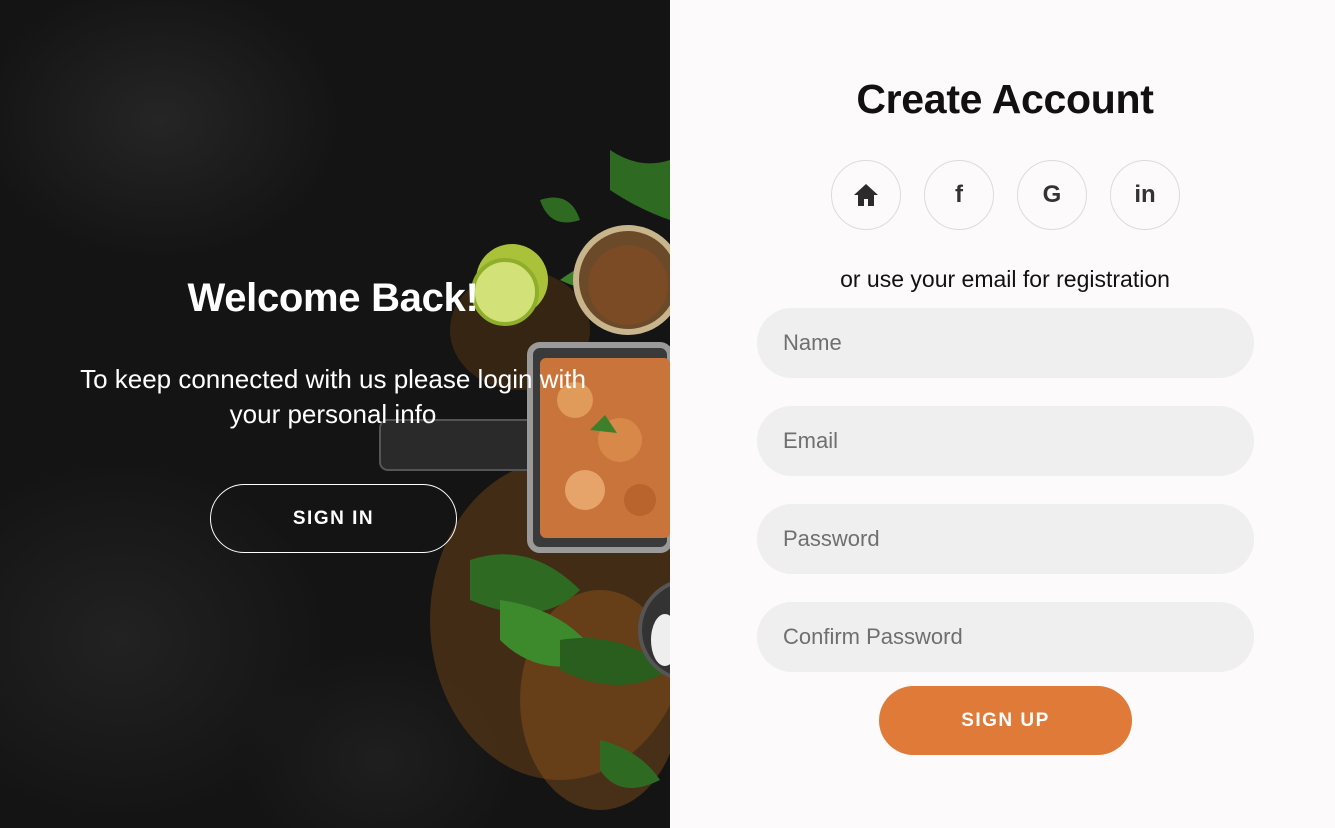  I want to click on google-button: G, so click(1052, 195).